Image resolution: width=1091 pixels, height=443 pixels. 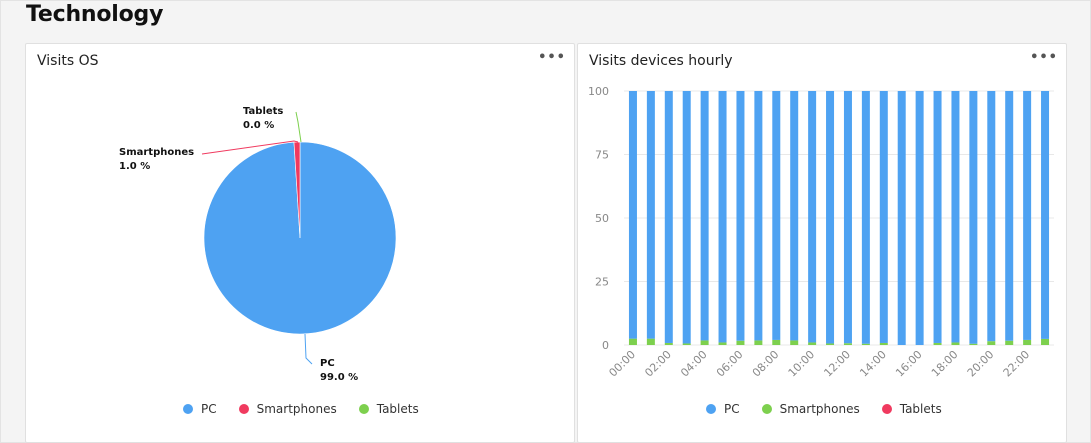 What do you see at coordinates (981, 364) in the screenshot?
I see `x-tick-label: 20:00` at bounding box center [981, 364].